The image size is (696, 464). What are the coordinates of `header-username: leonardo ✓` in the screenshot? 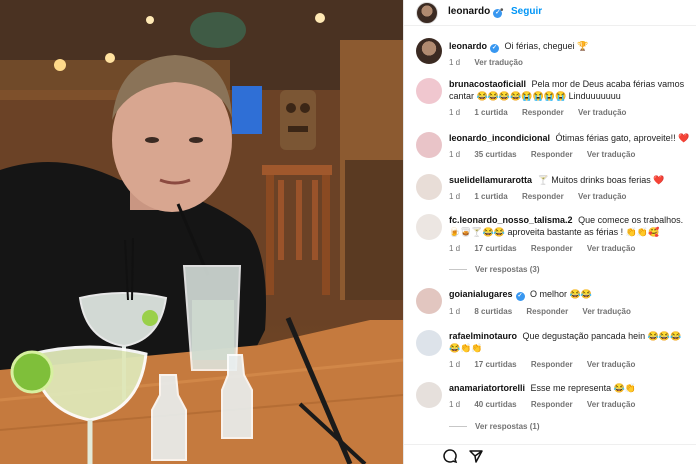 It's located at (475, 12).